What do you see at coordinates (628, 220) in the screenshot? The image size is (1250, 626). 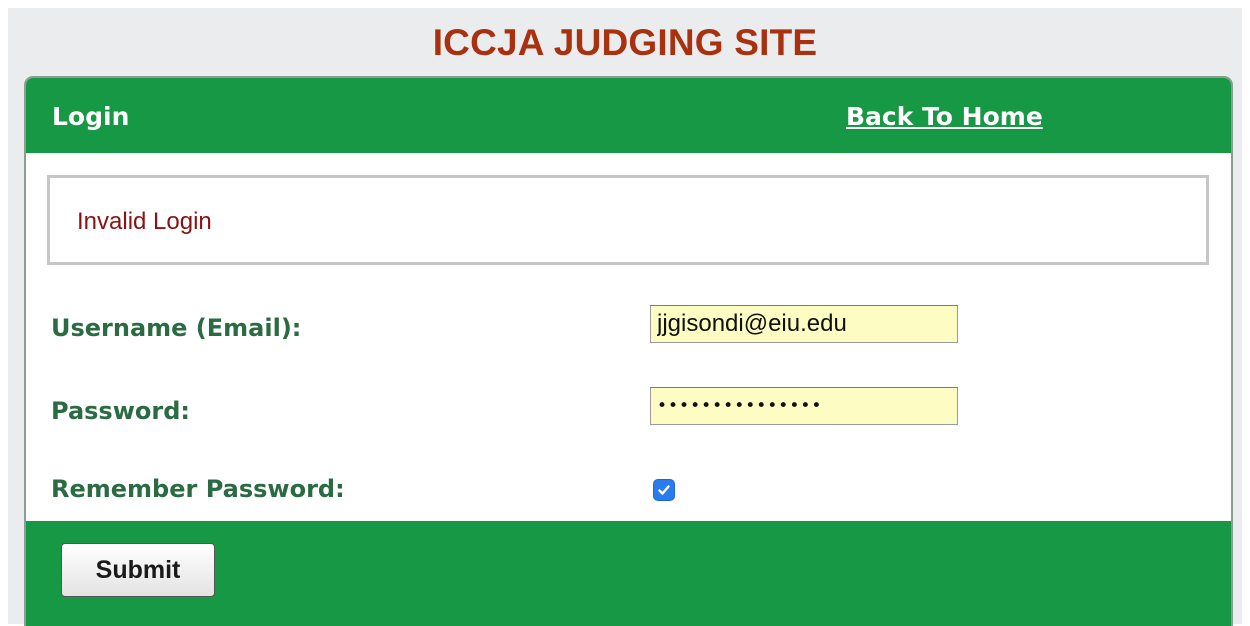 I see `error-message-box: Invalid Login` at bounding box center [628, 220].